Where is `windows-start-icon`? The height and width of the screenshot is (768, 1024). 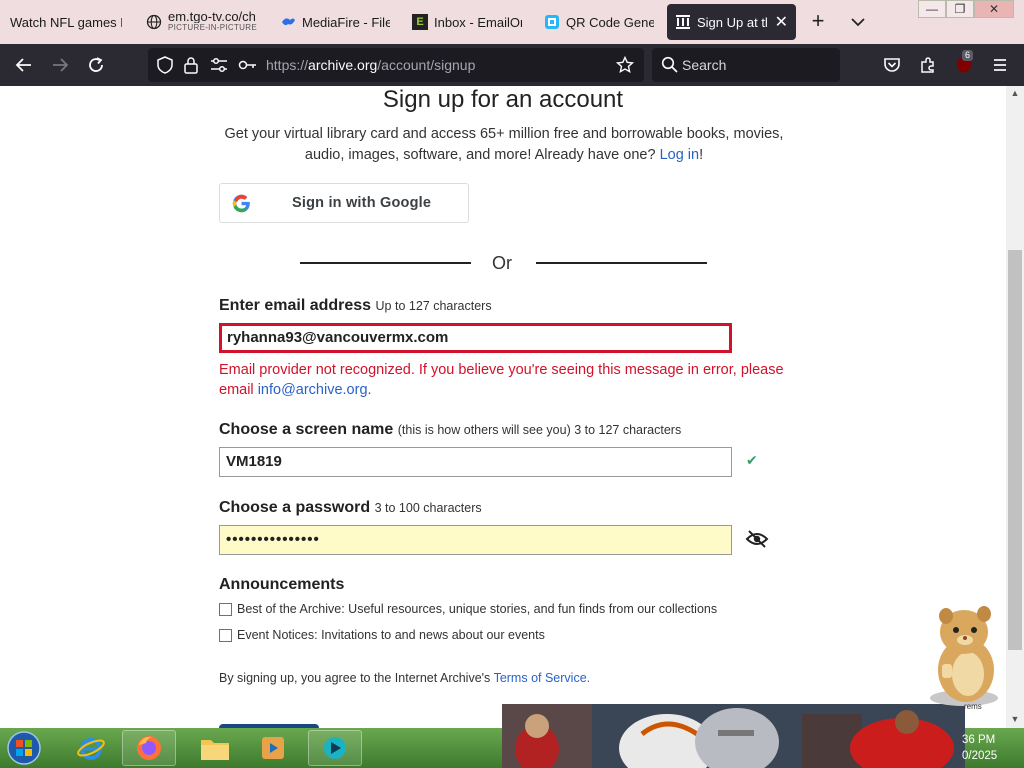 windows-start-icon is located at coordinates (24, 748).